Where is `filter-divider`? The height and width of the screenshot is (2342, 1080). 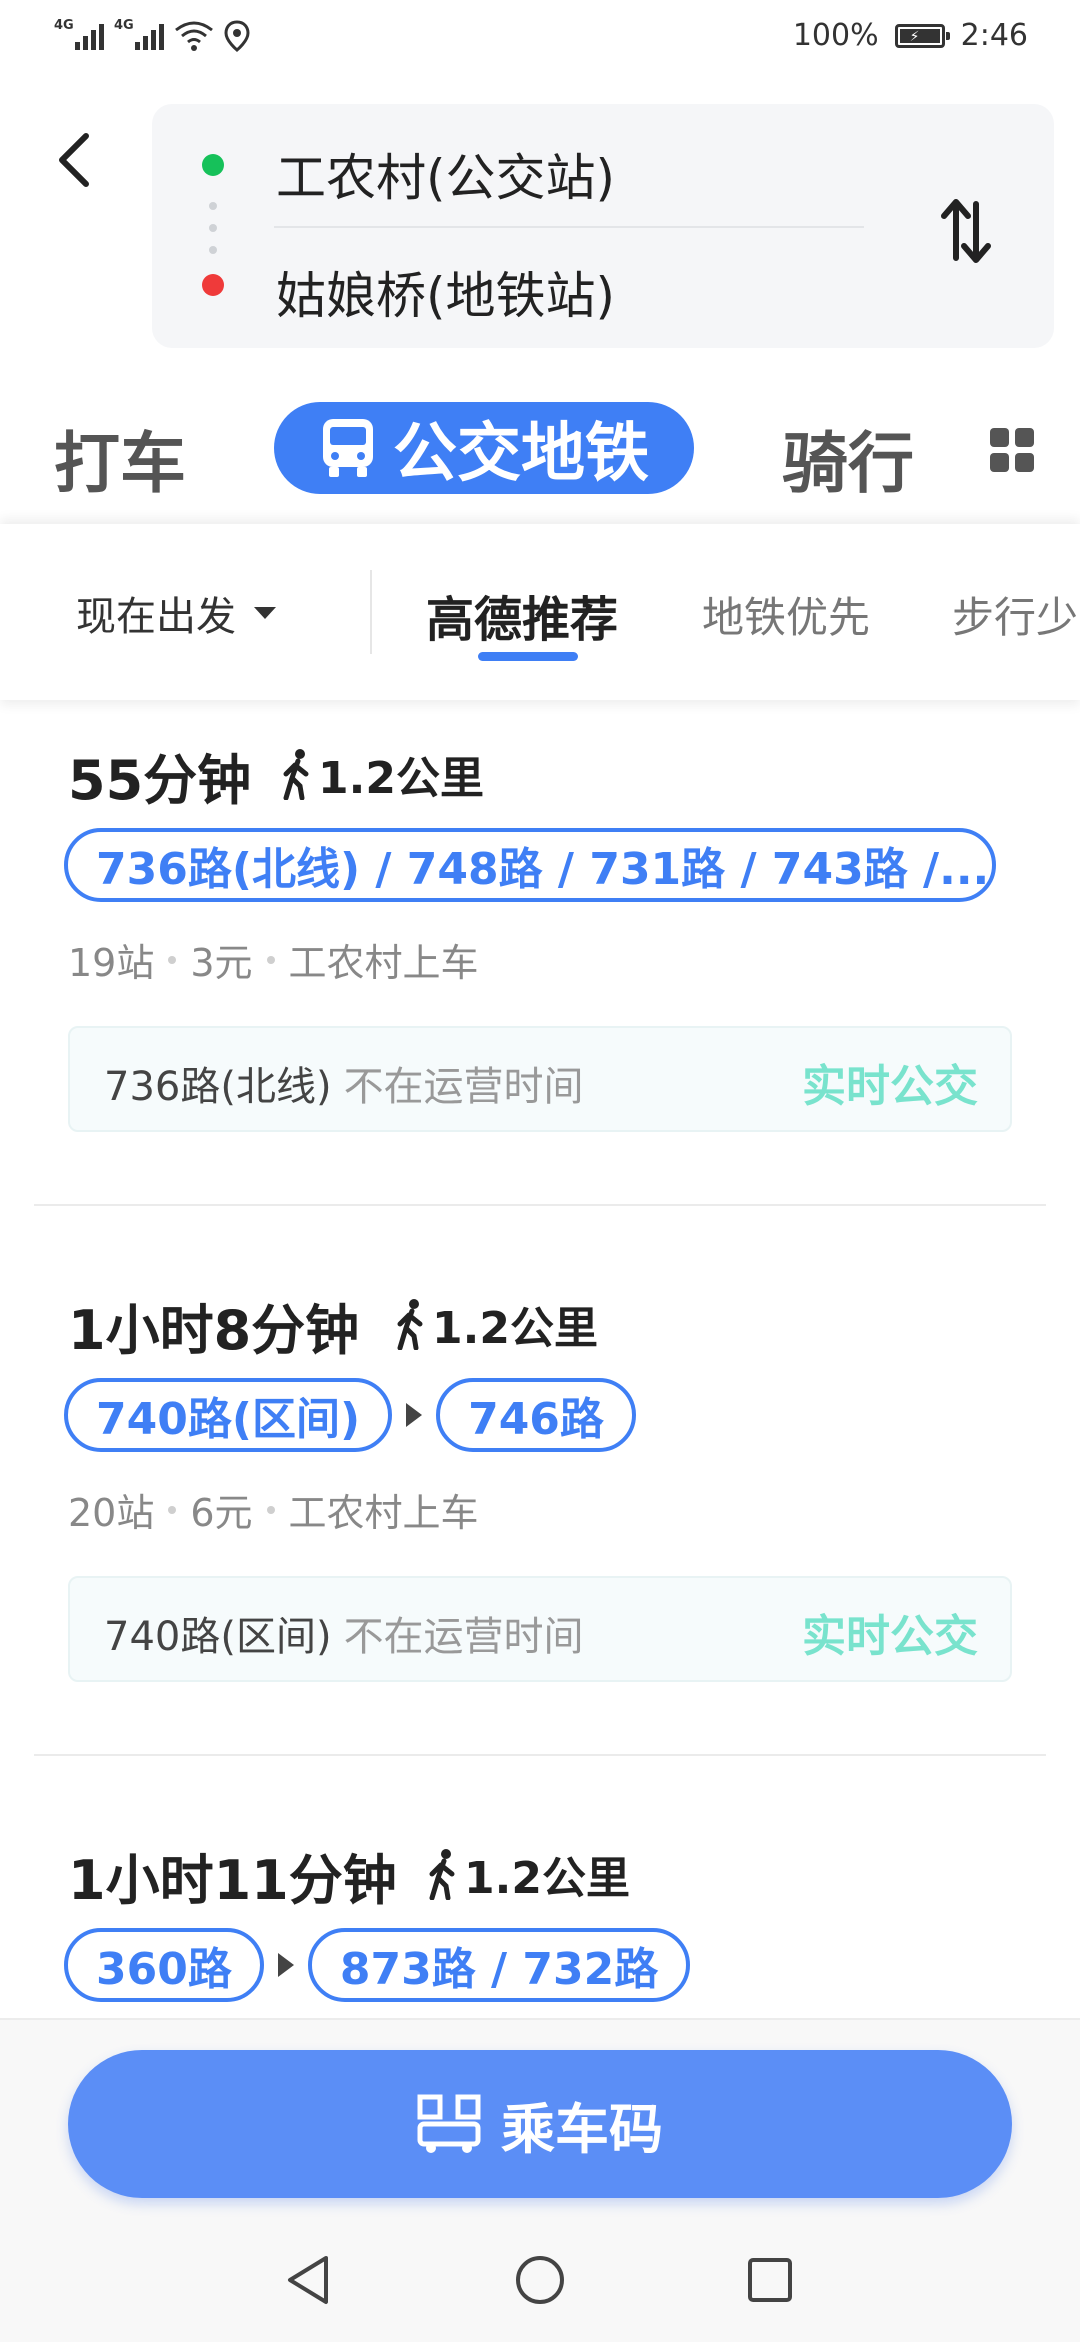 filter-divider is located at coordinates (371, 612).